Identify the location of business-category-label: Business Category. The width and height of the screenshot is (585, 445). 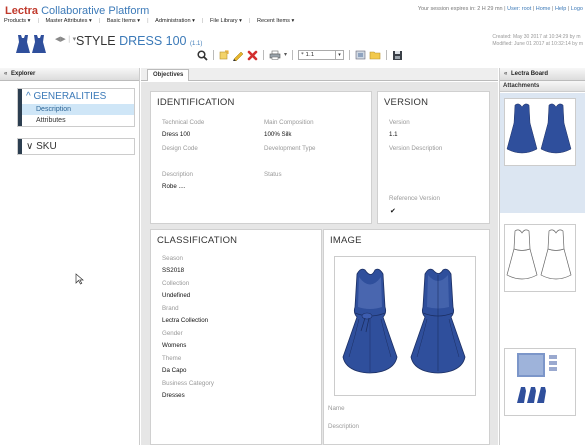
(188, 383).